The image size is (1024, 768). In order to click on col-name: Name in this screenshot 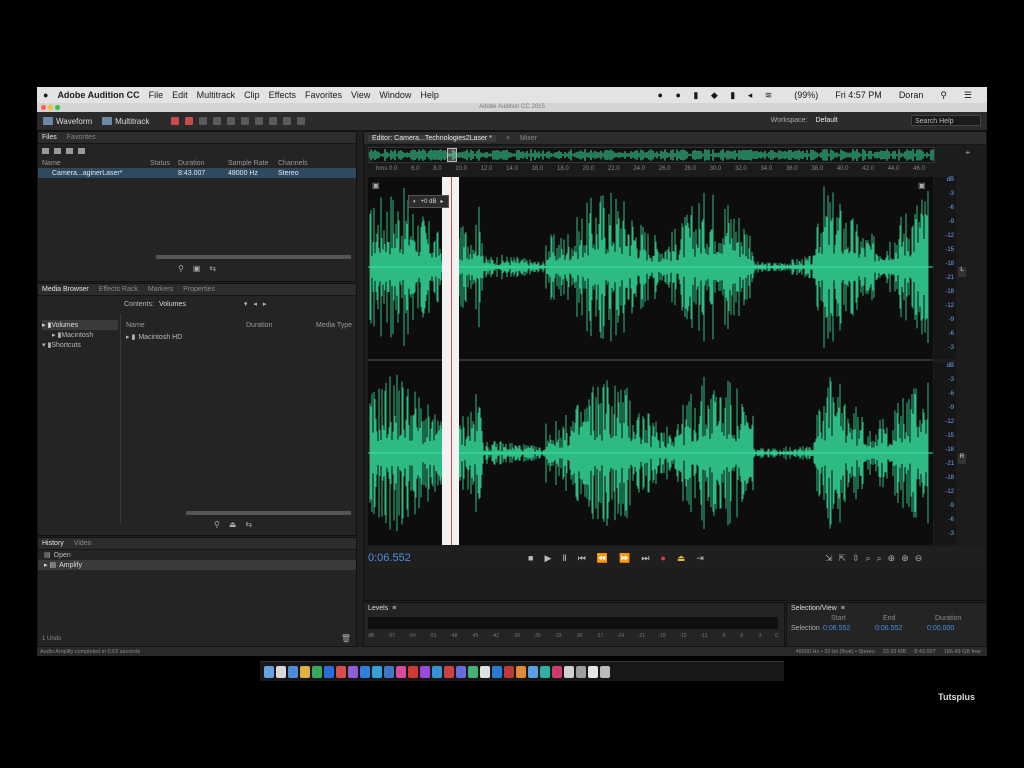, I will do `click(96, 163)`.